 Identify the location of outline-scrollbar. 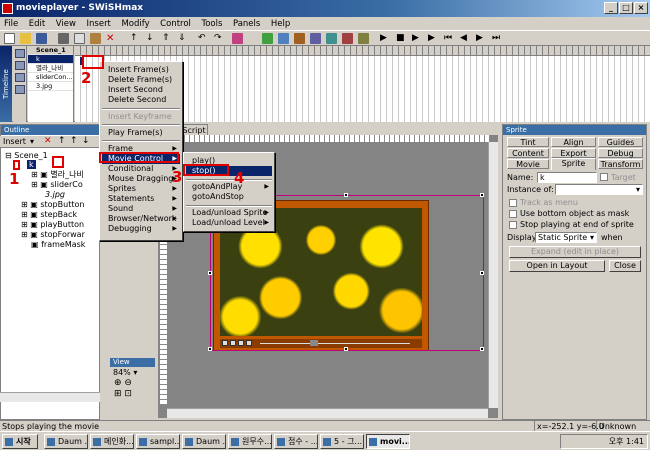
(50, 397).